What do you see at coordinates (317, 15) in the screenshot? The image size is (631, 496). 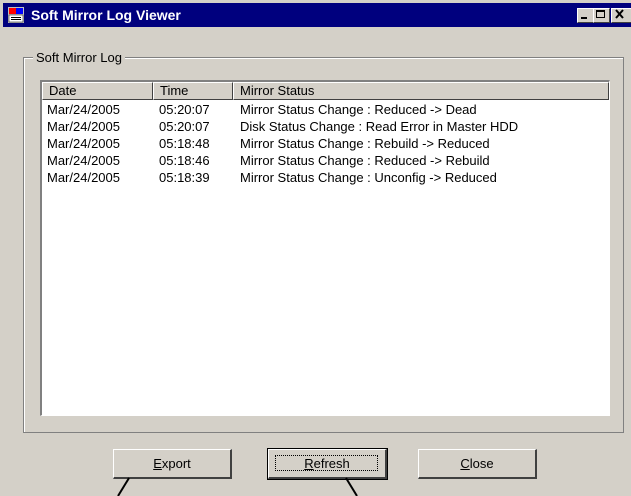 I see `title-bar: Soft Mirror Log Viewer` at bounding box center [317, 15].